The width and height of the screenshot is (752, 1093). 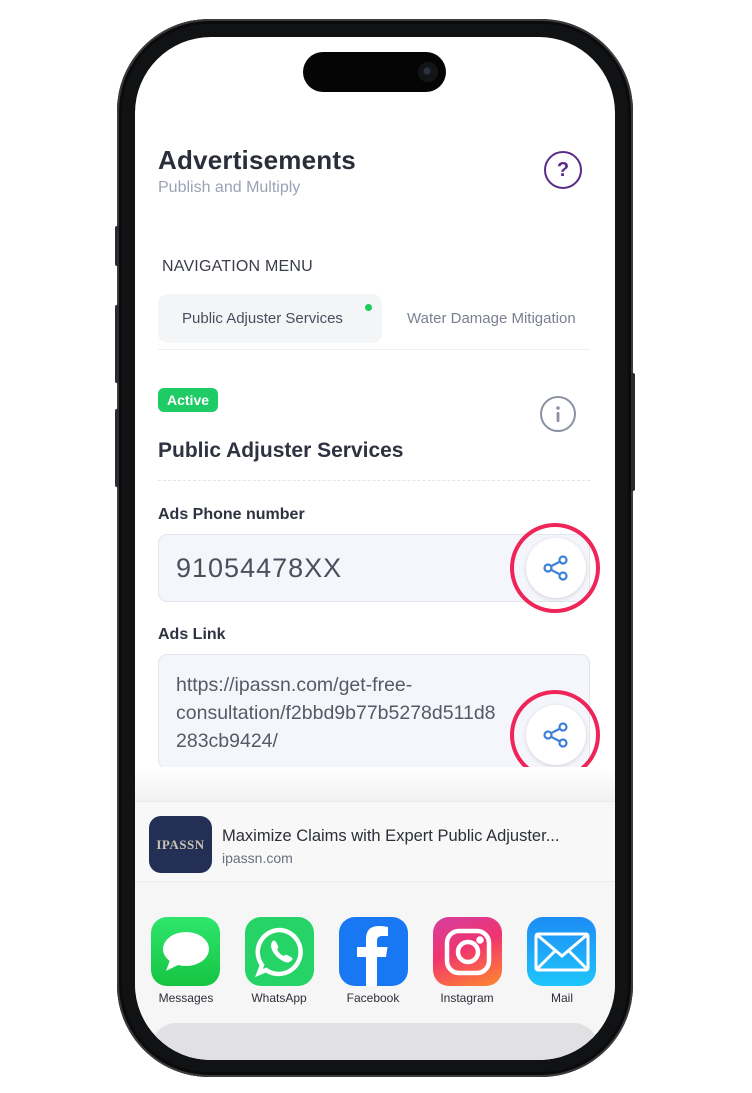 What do you see at coordinates (368, 307) in the screenshot?
I see `status-dot` at bounding box center [368, 307].